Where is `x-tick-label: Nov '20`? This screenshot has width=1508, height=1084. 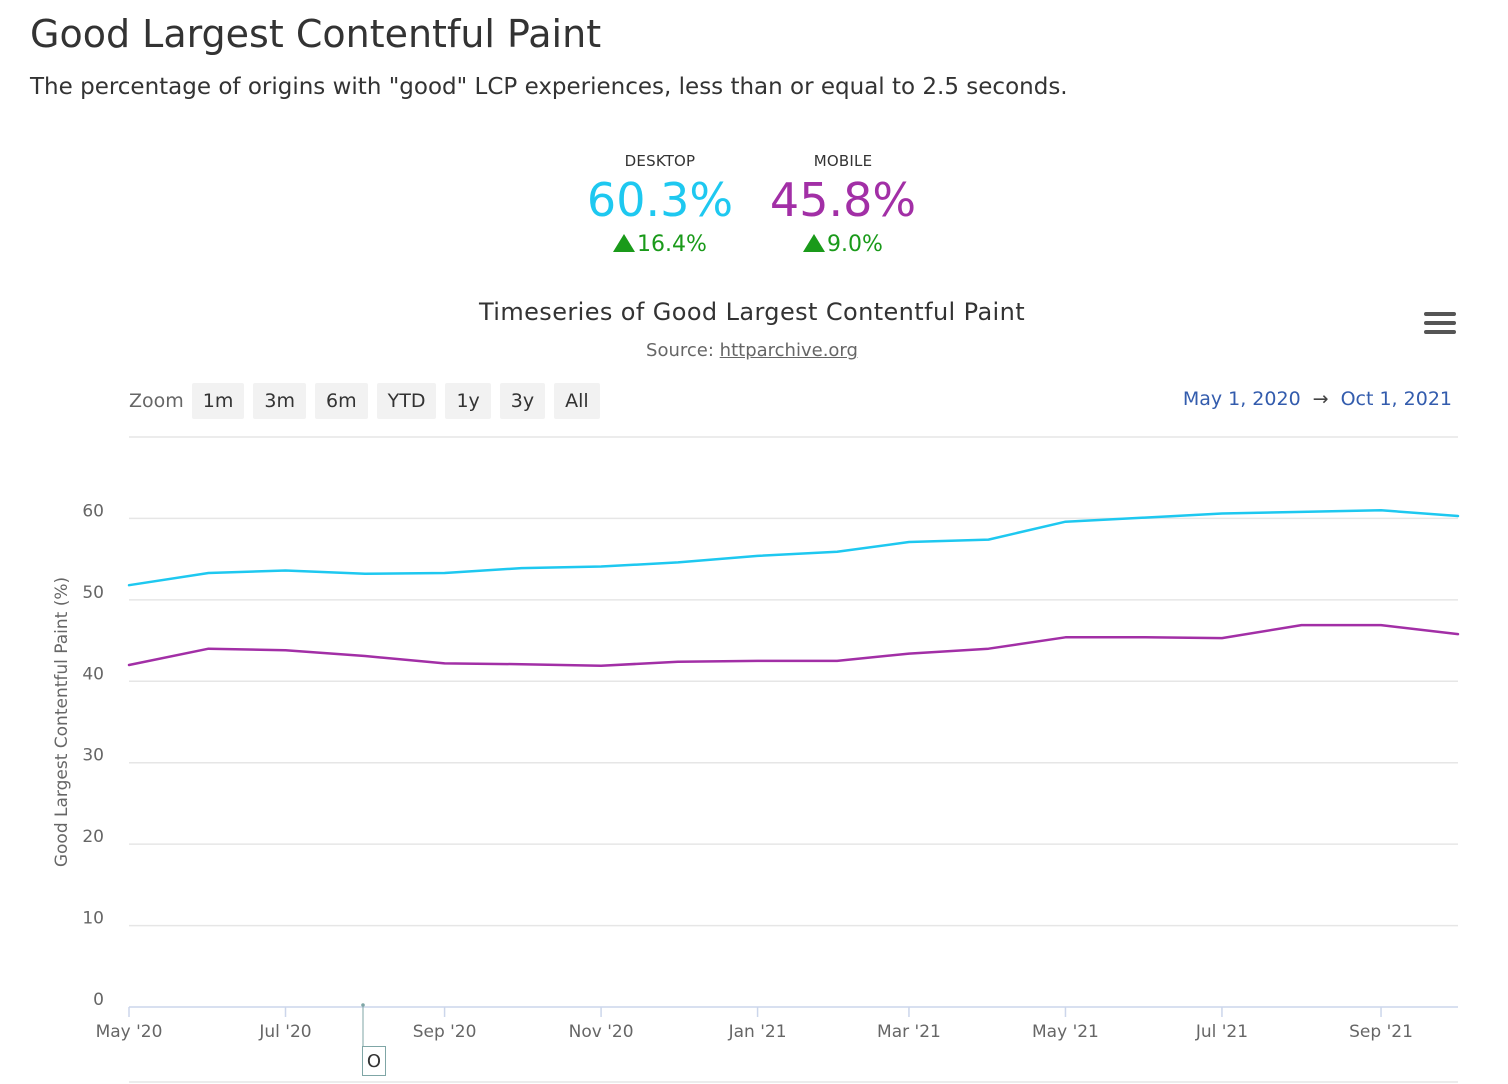
x-tick-label: Nov '20 is located at coordinates (601, 1032).